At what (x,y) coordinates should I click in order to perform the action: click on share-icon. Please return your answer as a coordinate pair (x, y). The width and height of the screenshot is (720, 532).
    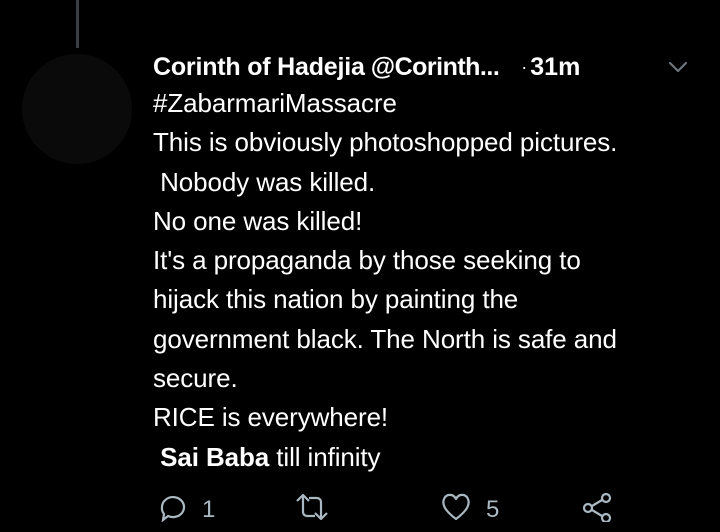
    Looking at the image, I should click on (597, 507).